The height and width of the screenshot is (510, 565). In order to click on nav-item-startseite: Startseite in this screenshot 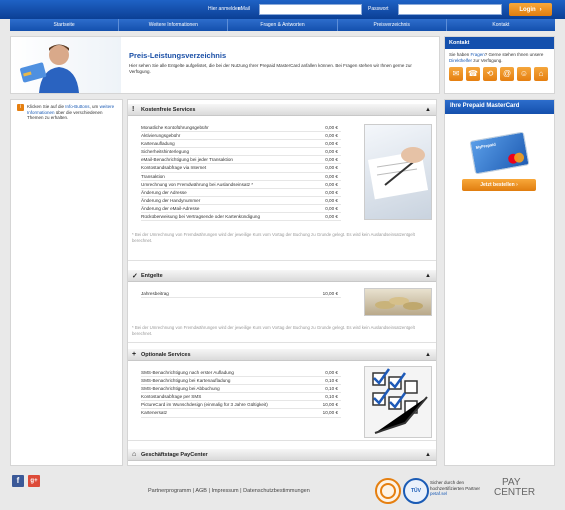, I will do `click(65, 25)`.